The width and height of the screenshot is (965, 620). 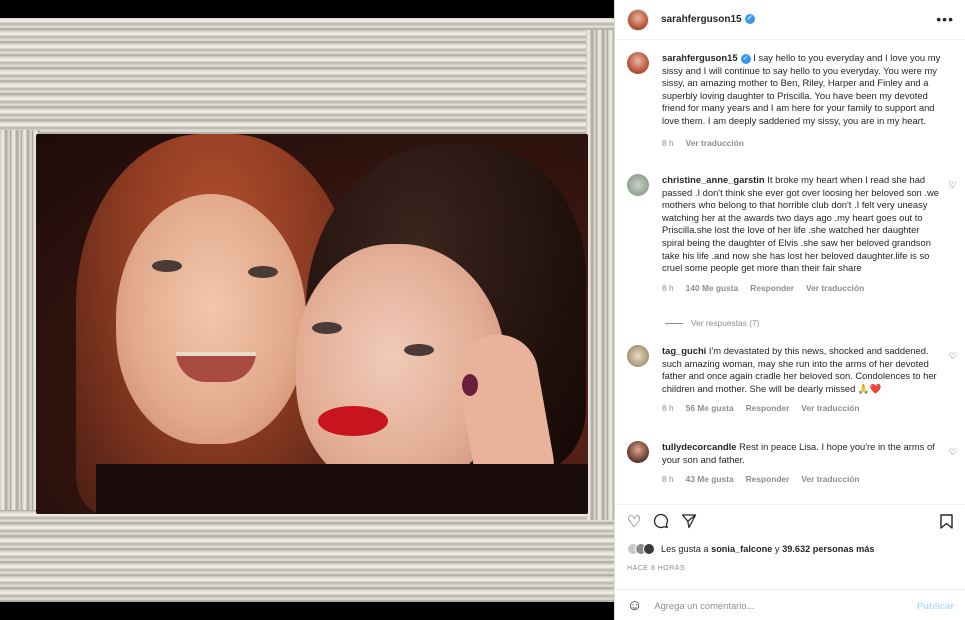 What do you see at coordinates (470, 385) in the screenshot?
I see `painted-nail` at bounding box center [470, 385].